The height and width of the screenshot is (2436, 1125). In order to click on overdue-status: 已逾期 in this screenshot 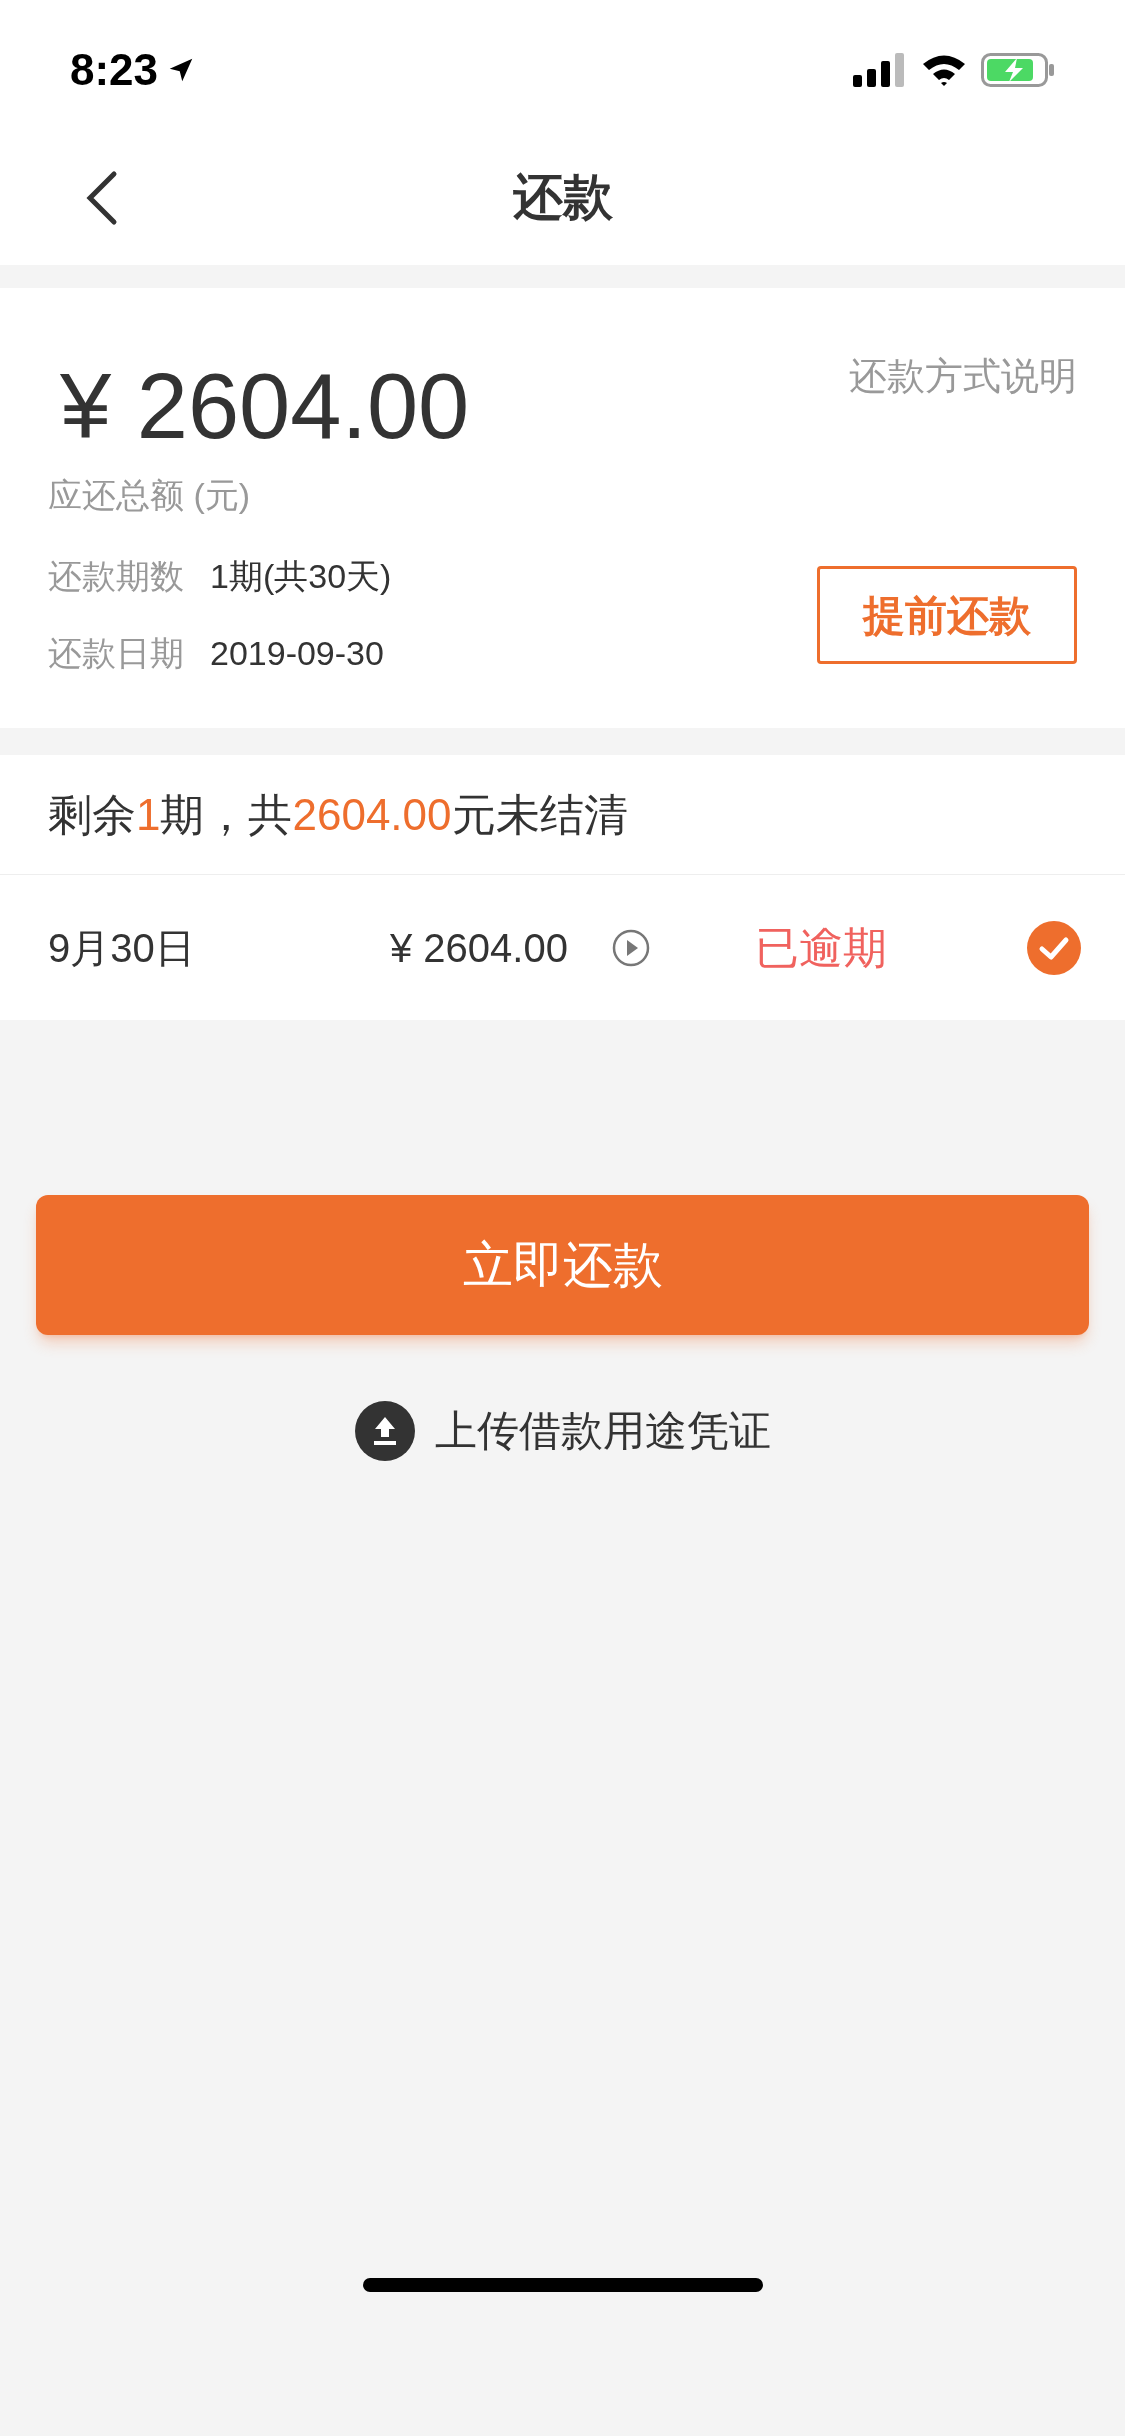, I will do `click(821, 947)`.